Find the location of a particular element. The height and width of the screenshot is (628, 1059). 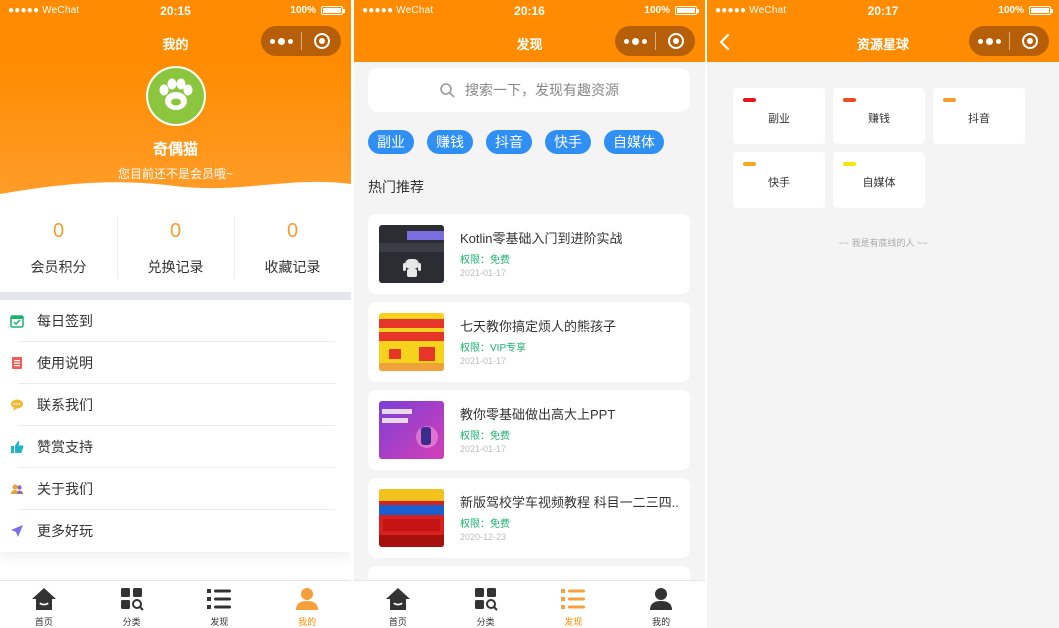

menu-label: 更多好玩 is located at coordinates (65, 531).